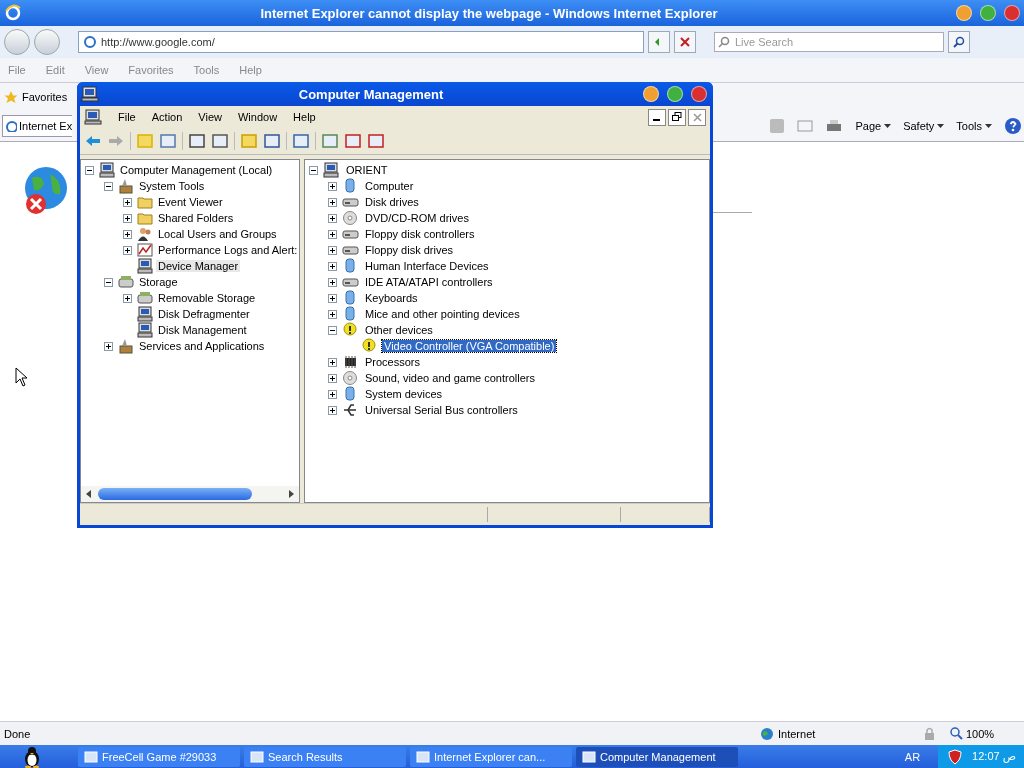 The image size is (1024, 768). I want to click on clock: 12:07 ص, so click(994, 756).